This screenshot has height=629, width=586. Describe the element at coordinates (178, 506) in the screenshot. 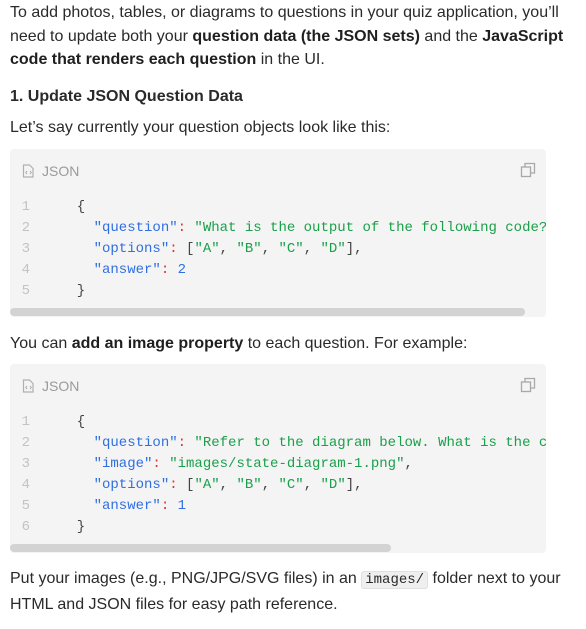

I see `code-token: 1` at that location.